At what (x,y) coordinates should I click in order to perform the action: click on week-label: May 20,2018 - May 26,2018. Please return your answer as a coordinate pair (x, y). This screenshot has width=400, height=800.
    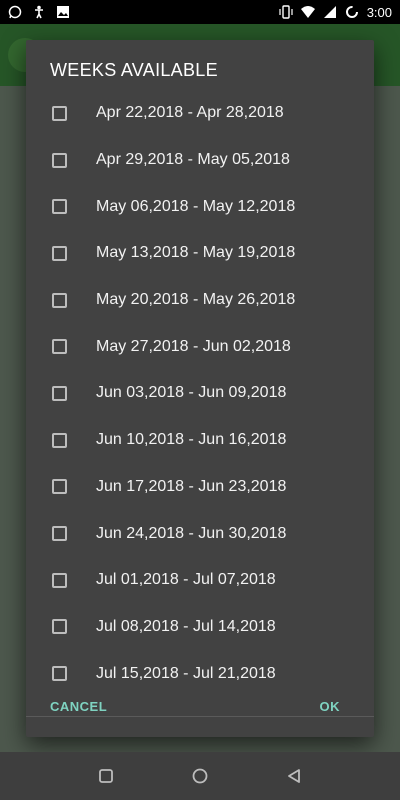
    Looking at the image, I should click on (196, 300).